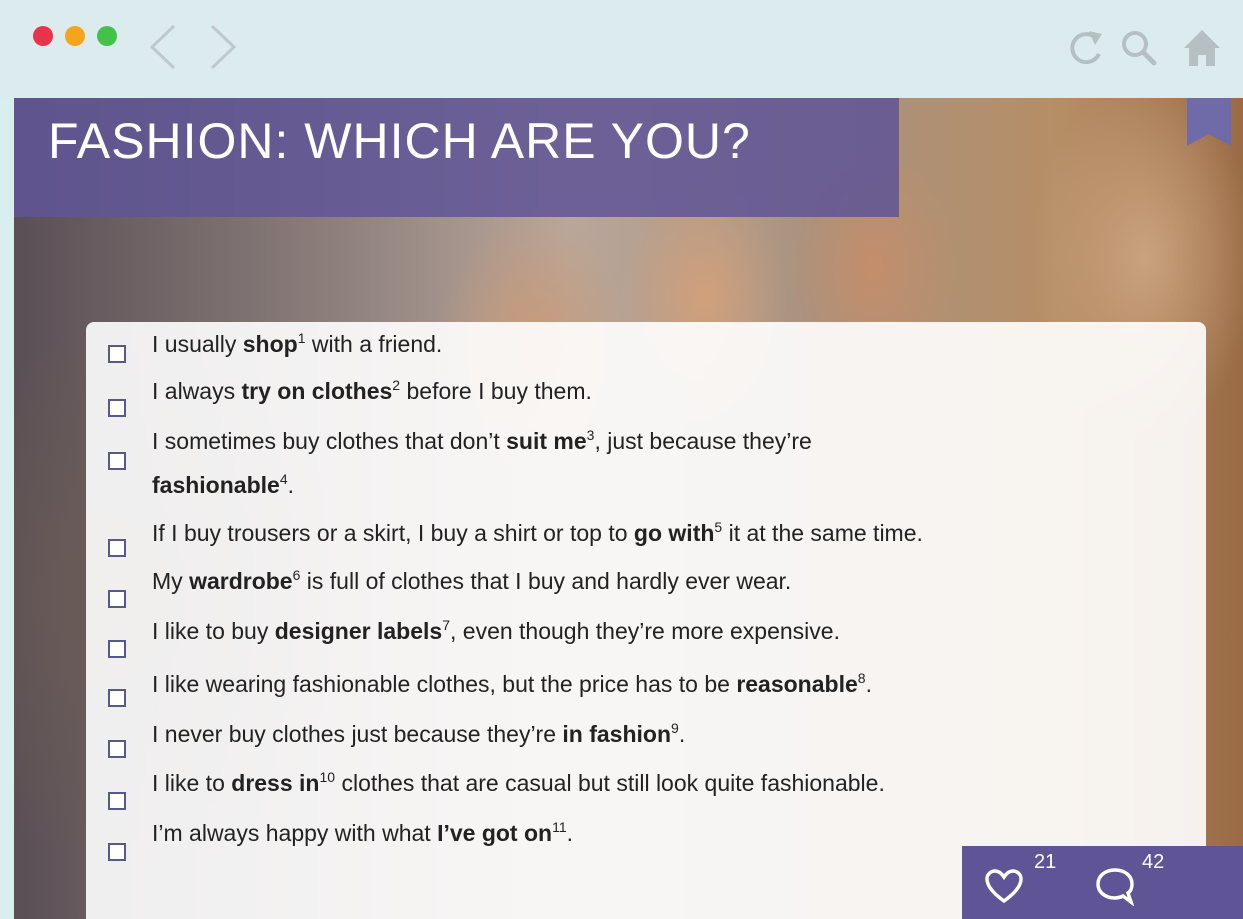  Describe the element at coordinates (43, 36) in the screenshot. I see `close-window-button` at that location.